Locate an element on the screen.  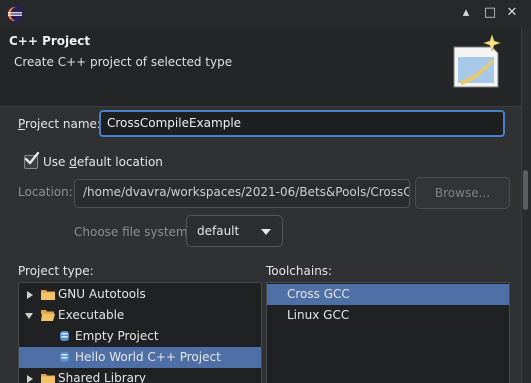
toolchains-list: Cross GCC Linux GCC is located at coordinates (388, 332).